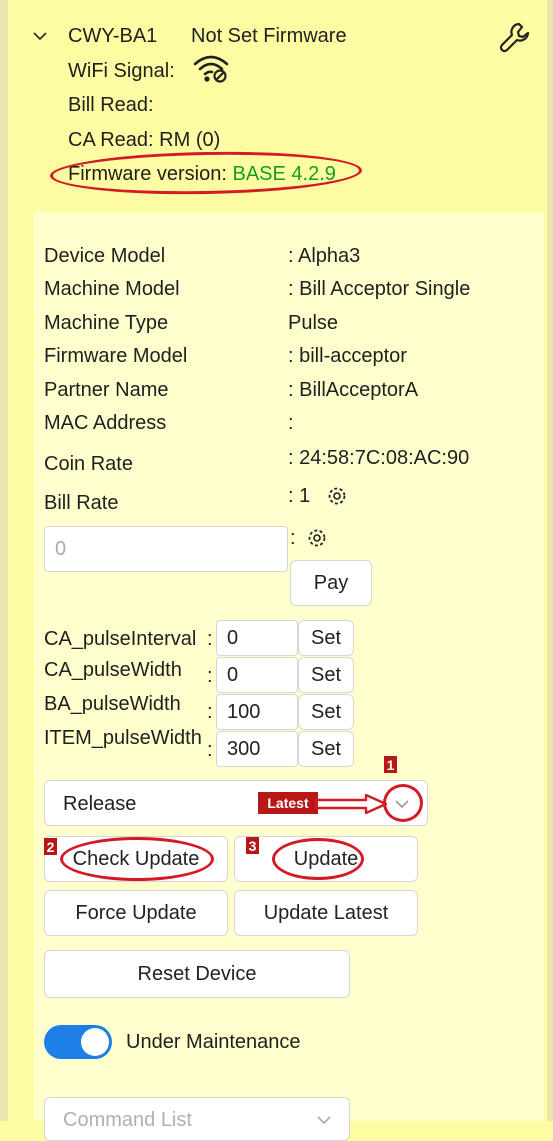 Image resolution: width=553 pixels, height=1141 pixels. What do you see at coordinates (197, 1119) in the screenshot?
I see `command-list-select: Command List` at bounding box center [197, 1119].